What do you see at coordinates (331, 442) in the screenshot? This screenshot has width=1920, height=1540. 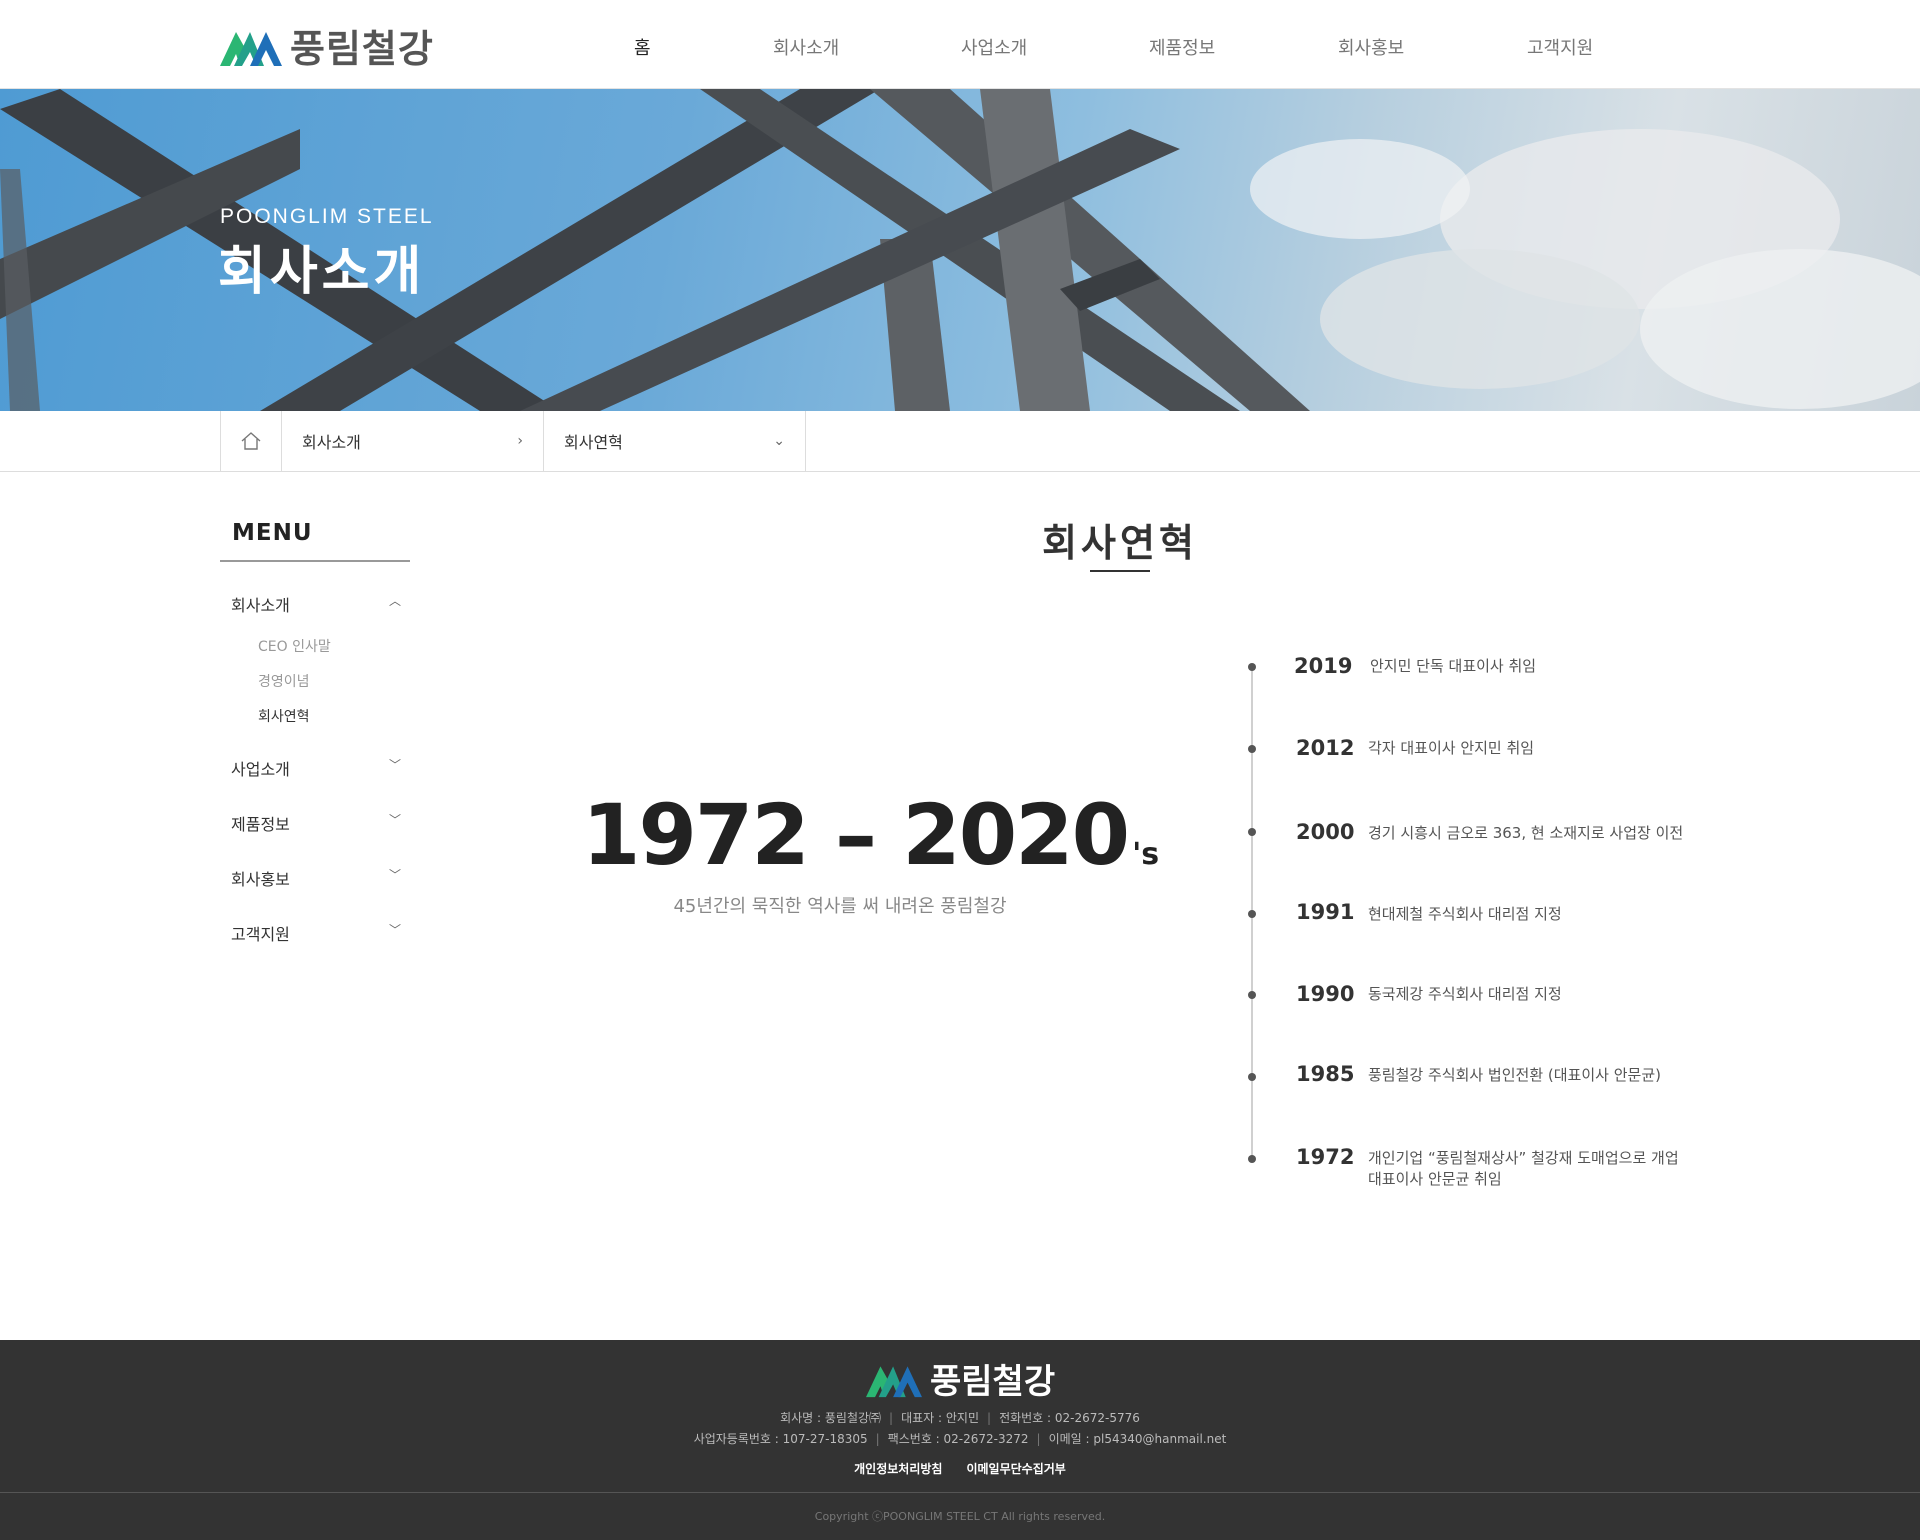 I see `breadcrumb-level1-label: 회사소개` at bounding box center [331, 442].